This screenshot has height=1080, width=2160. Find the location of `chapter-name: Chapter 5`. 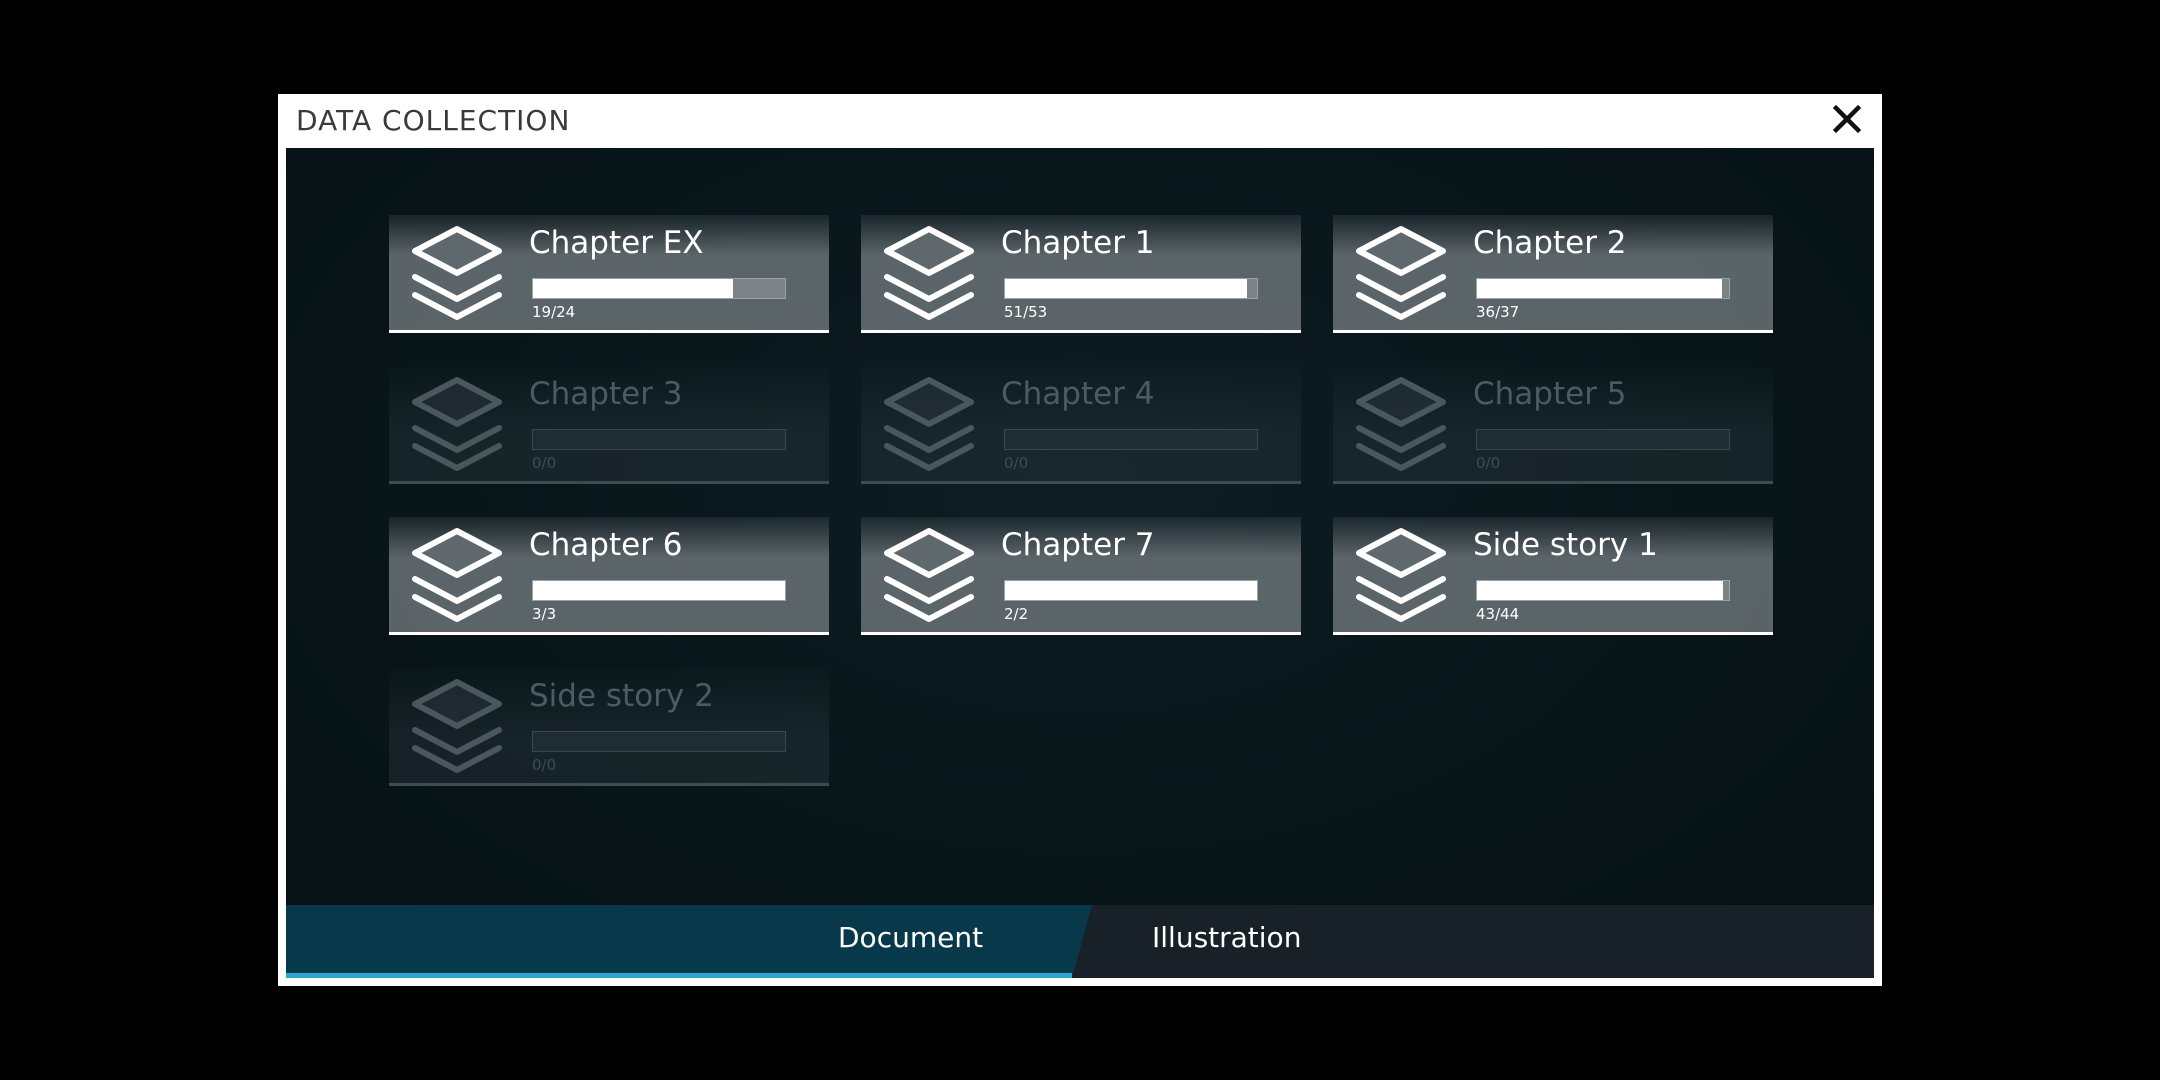

chapter-name: Chapter 5 is located at coordinates (1550, 394).